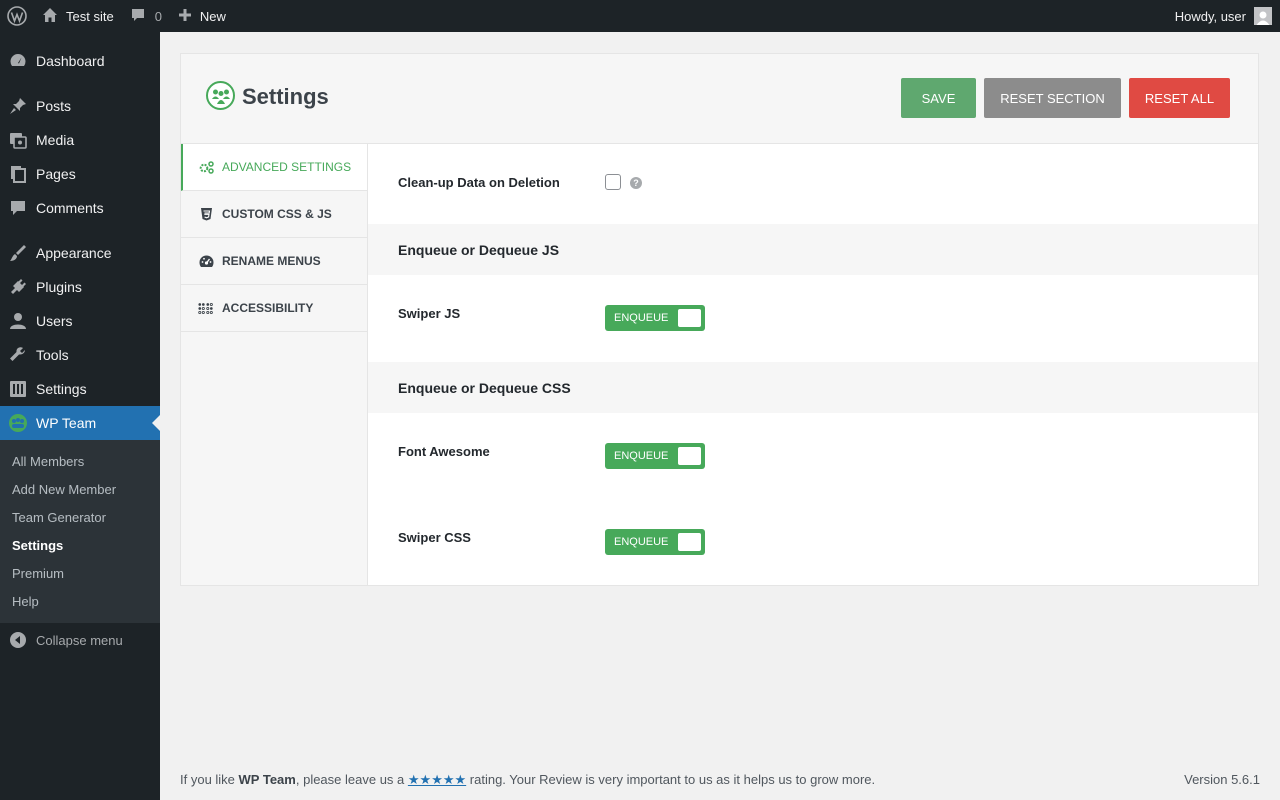 Image resolution: width=1280 pixels, height=800 pixels. Describe the element at coordinates (80, 61) in the screenshot. I see `menu-item-dashboard: Dashboard` at that location.